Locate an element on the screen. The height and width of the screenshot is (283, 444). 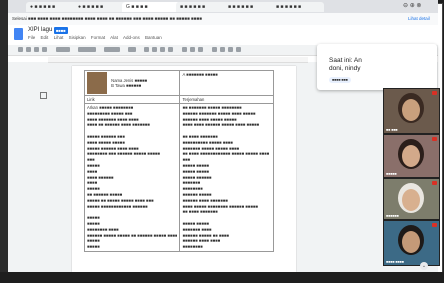
redo-icon is located at coordinates (28, 49).